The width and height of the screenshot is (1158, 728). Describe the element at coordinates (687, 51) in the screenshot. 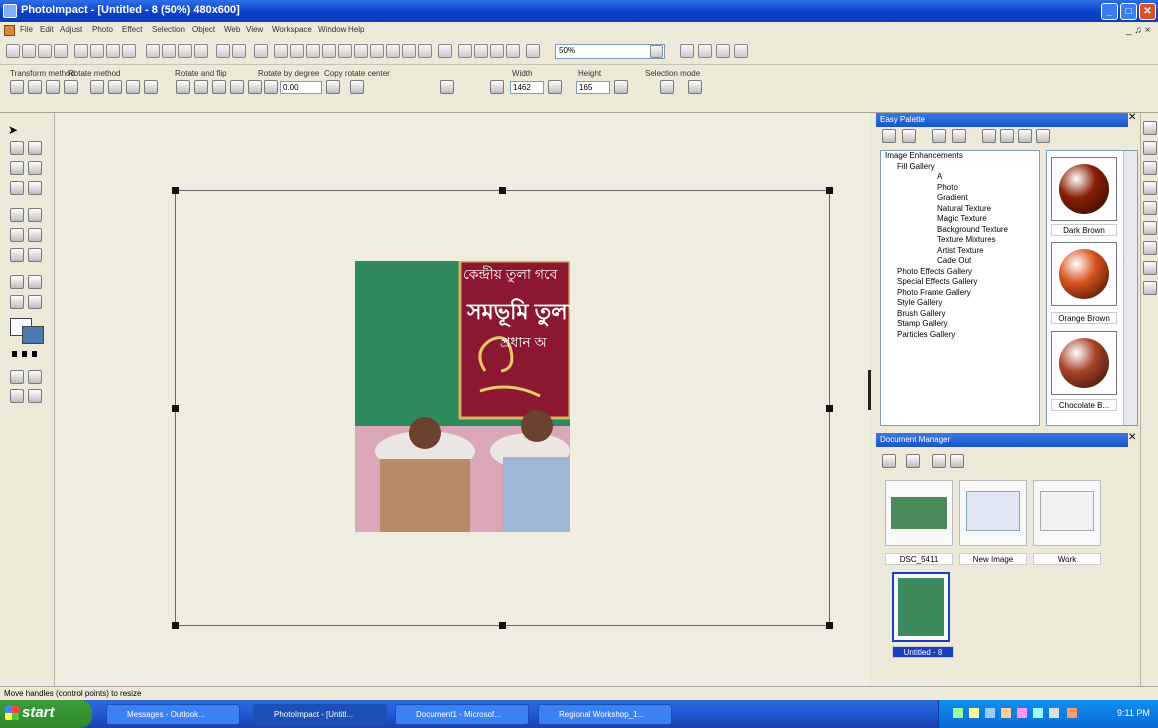

I see `zoom-fit-icon` at that location.